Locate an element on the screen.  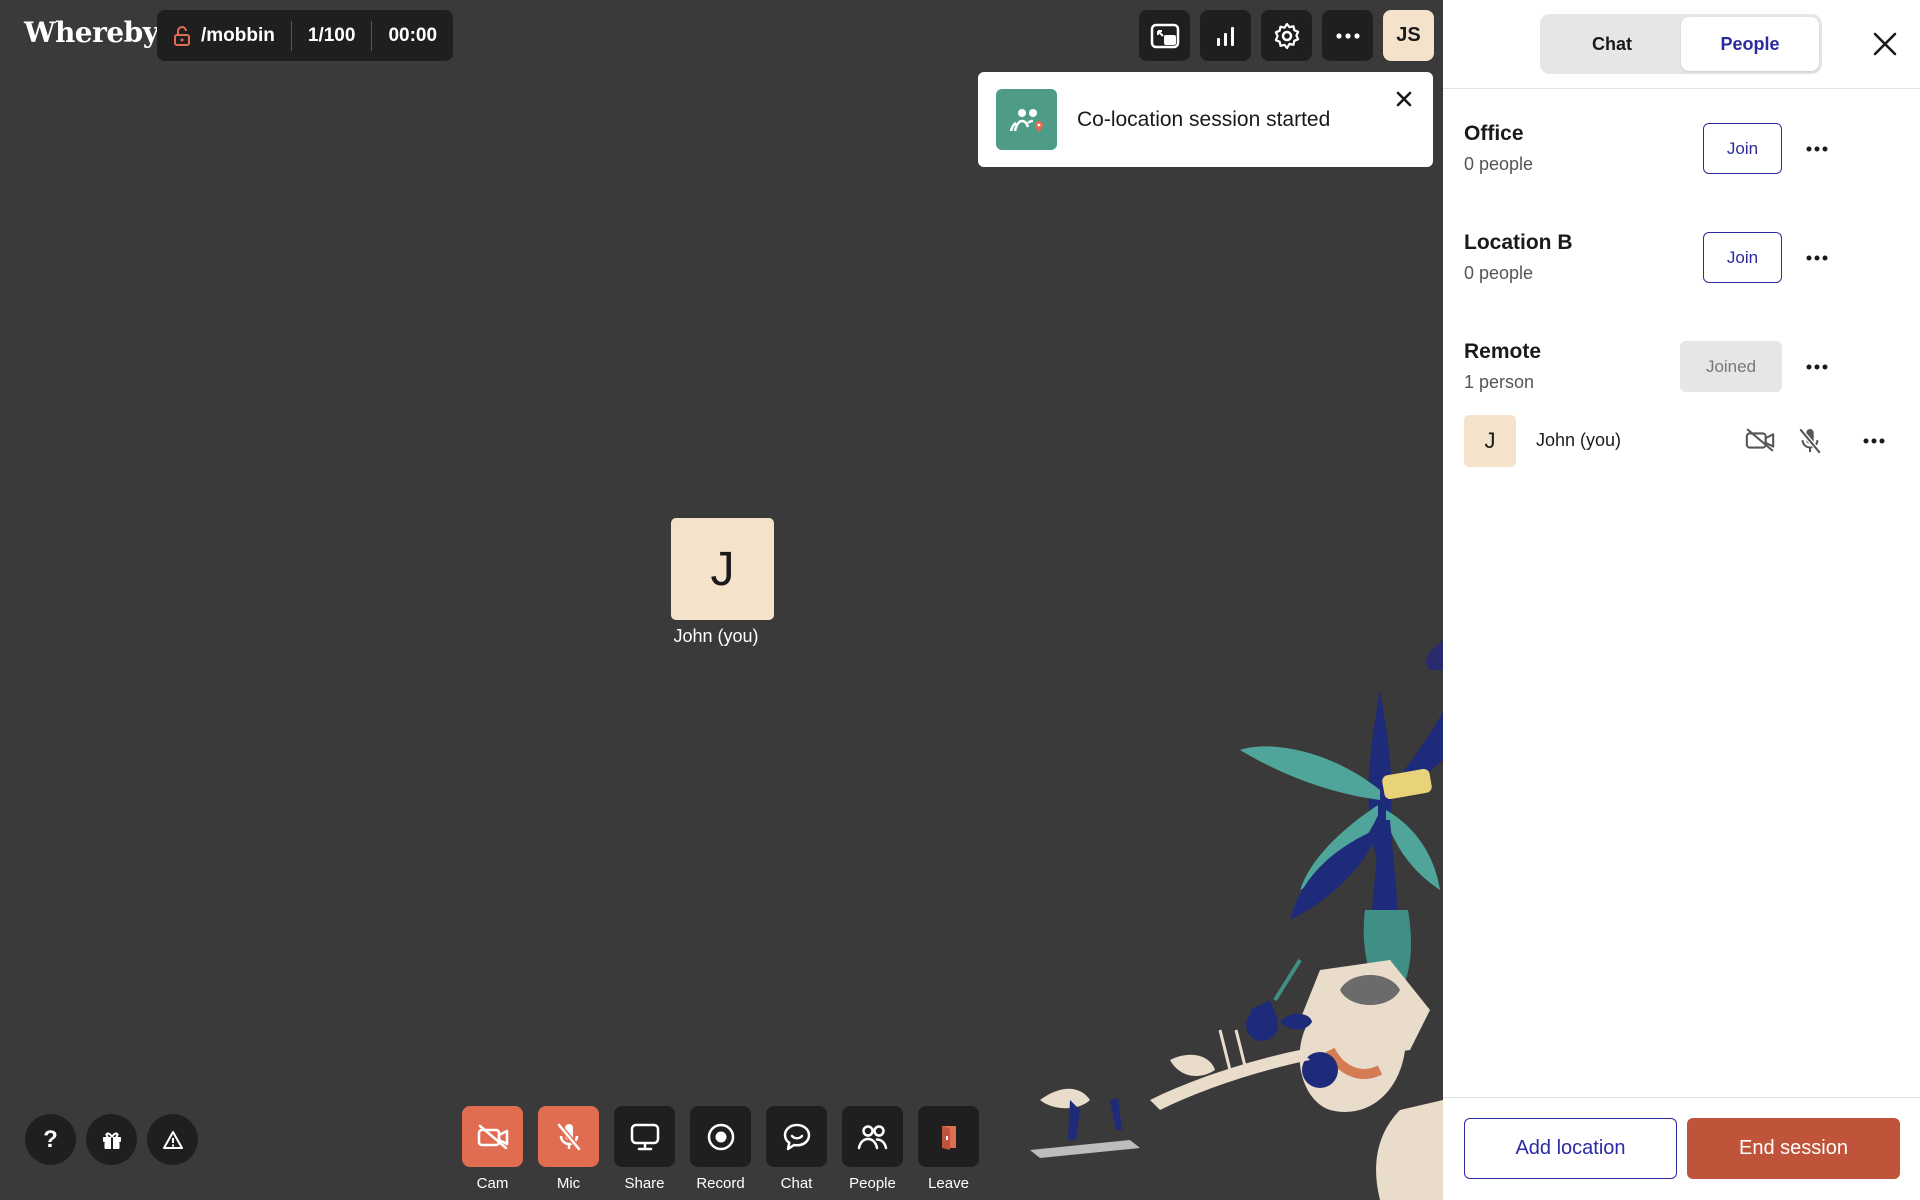
tab-chat: Chat is located at coordinates (1612, 44).